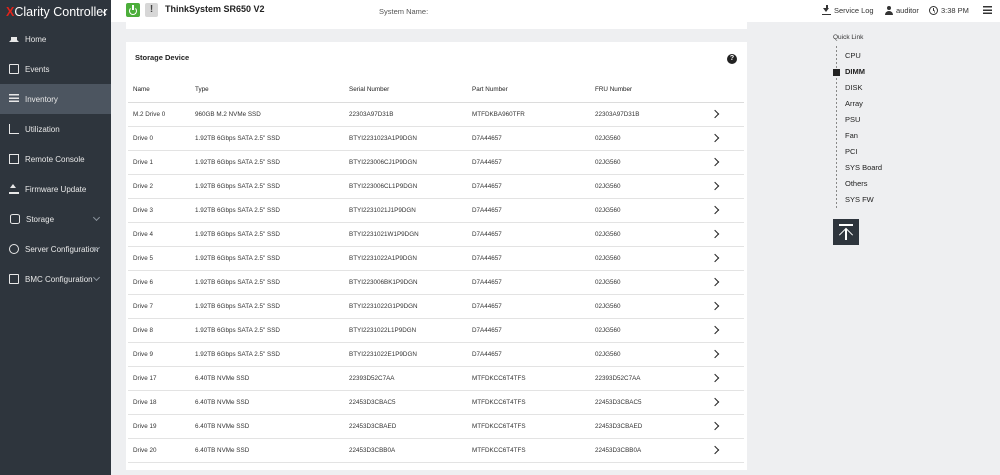 The height and width of the screenshot is (475, 1000). What do you see at coordinates (105, 11) in the screenshot?
I see `collapse-sidebar-icon: ‹` at bounding box center [105, 11].